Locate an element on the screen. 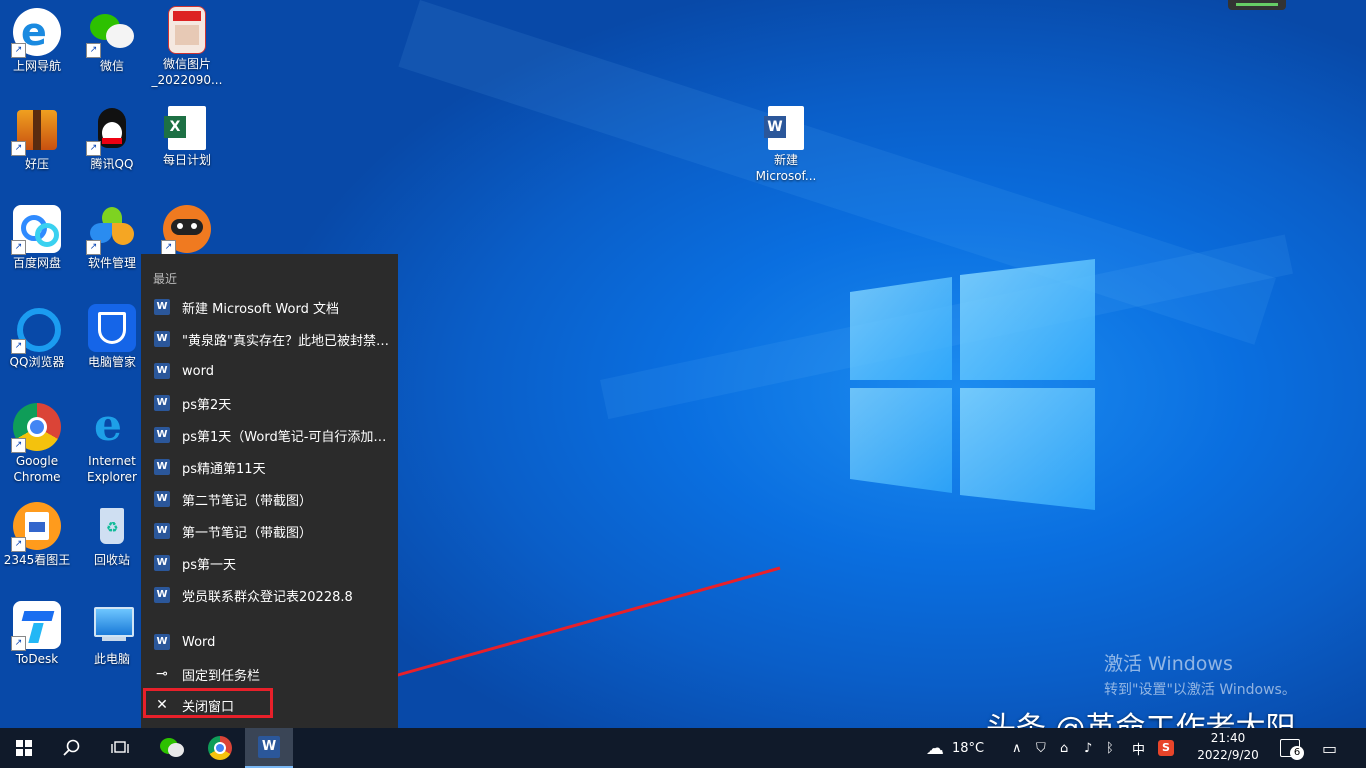 The image size is (1366, 768). tray-sogou-icon: S is located at coordinates (1166, 748).